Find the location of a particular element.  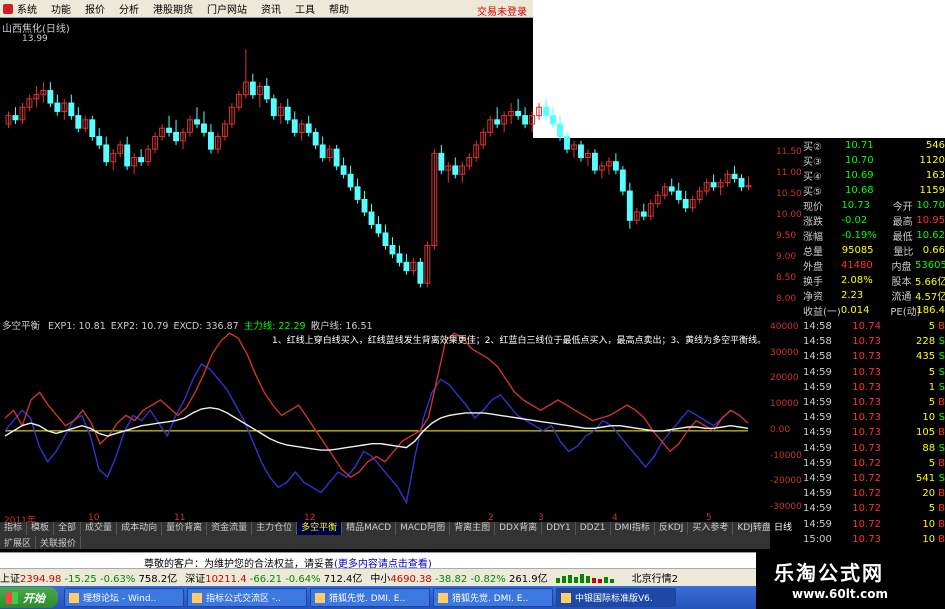

status-sz: 深证10211.4 -66.21 -0.64% 712.4亿 is located at coordinates (273, 577).